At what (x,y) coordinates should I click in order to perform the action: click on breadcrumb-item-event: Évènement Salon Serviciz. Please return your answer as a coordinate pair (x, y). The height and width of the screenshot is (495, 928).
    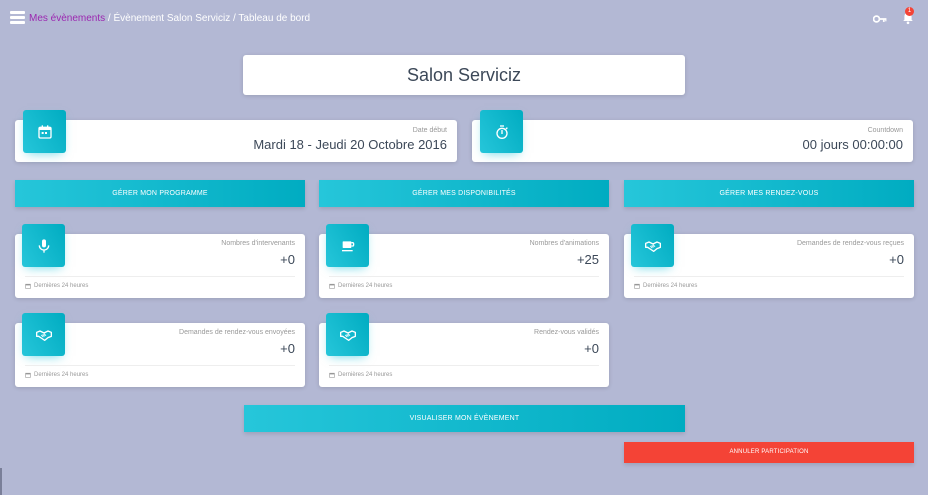
    Looking at the image, I should click on (172, 18).